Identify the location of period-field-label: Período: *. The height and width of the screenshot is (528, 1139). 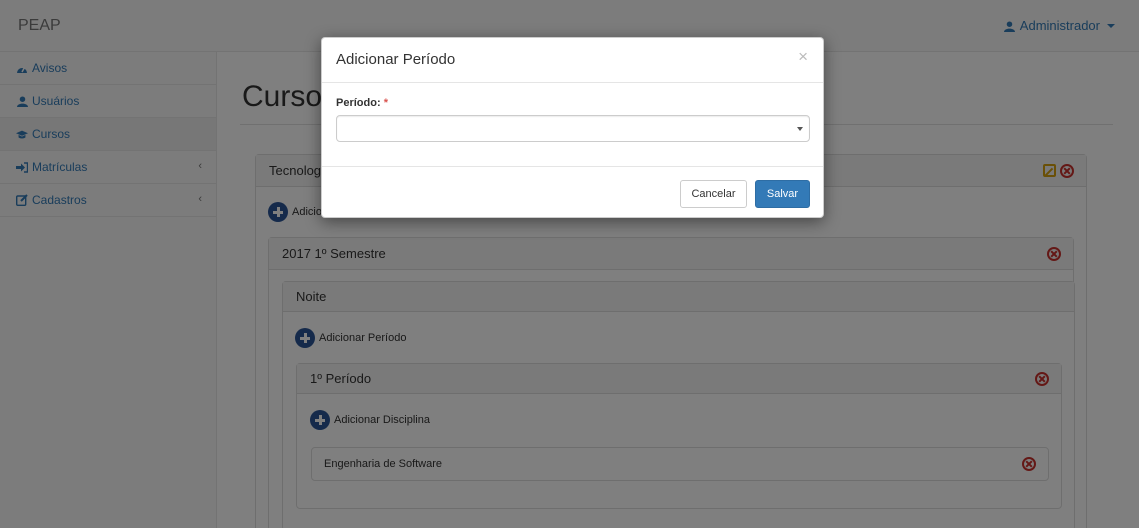
(362, 103).